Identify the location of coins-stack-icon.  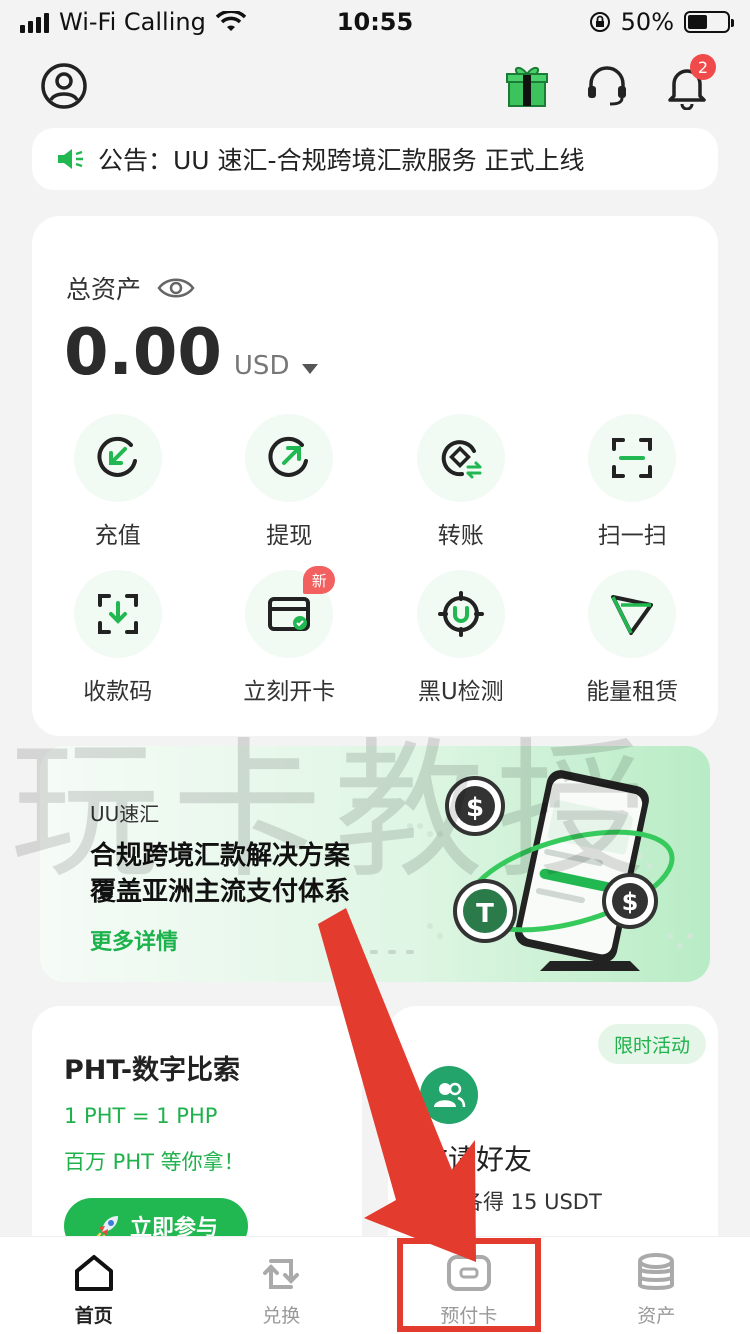
(656, 1271).